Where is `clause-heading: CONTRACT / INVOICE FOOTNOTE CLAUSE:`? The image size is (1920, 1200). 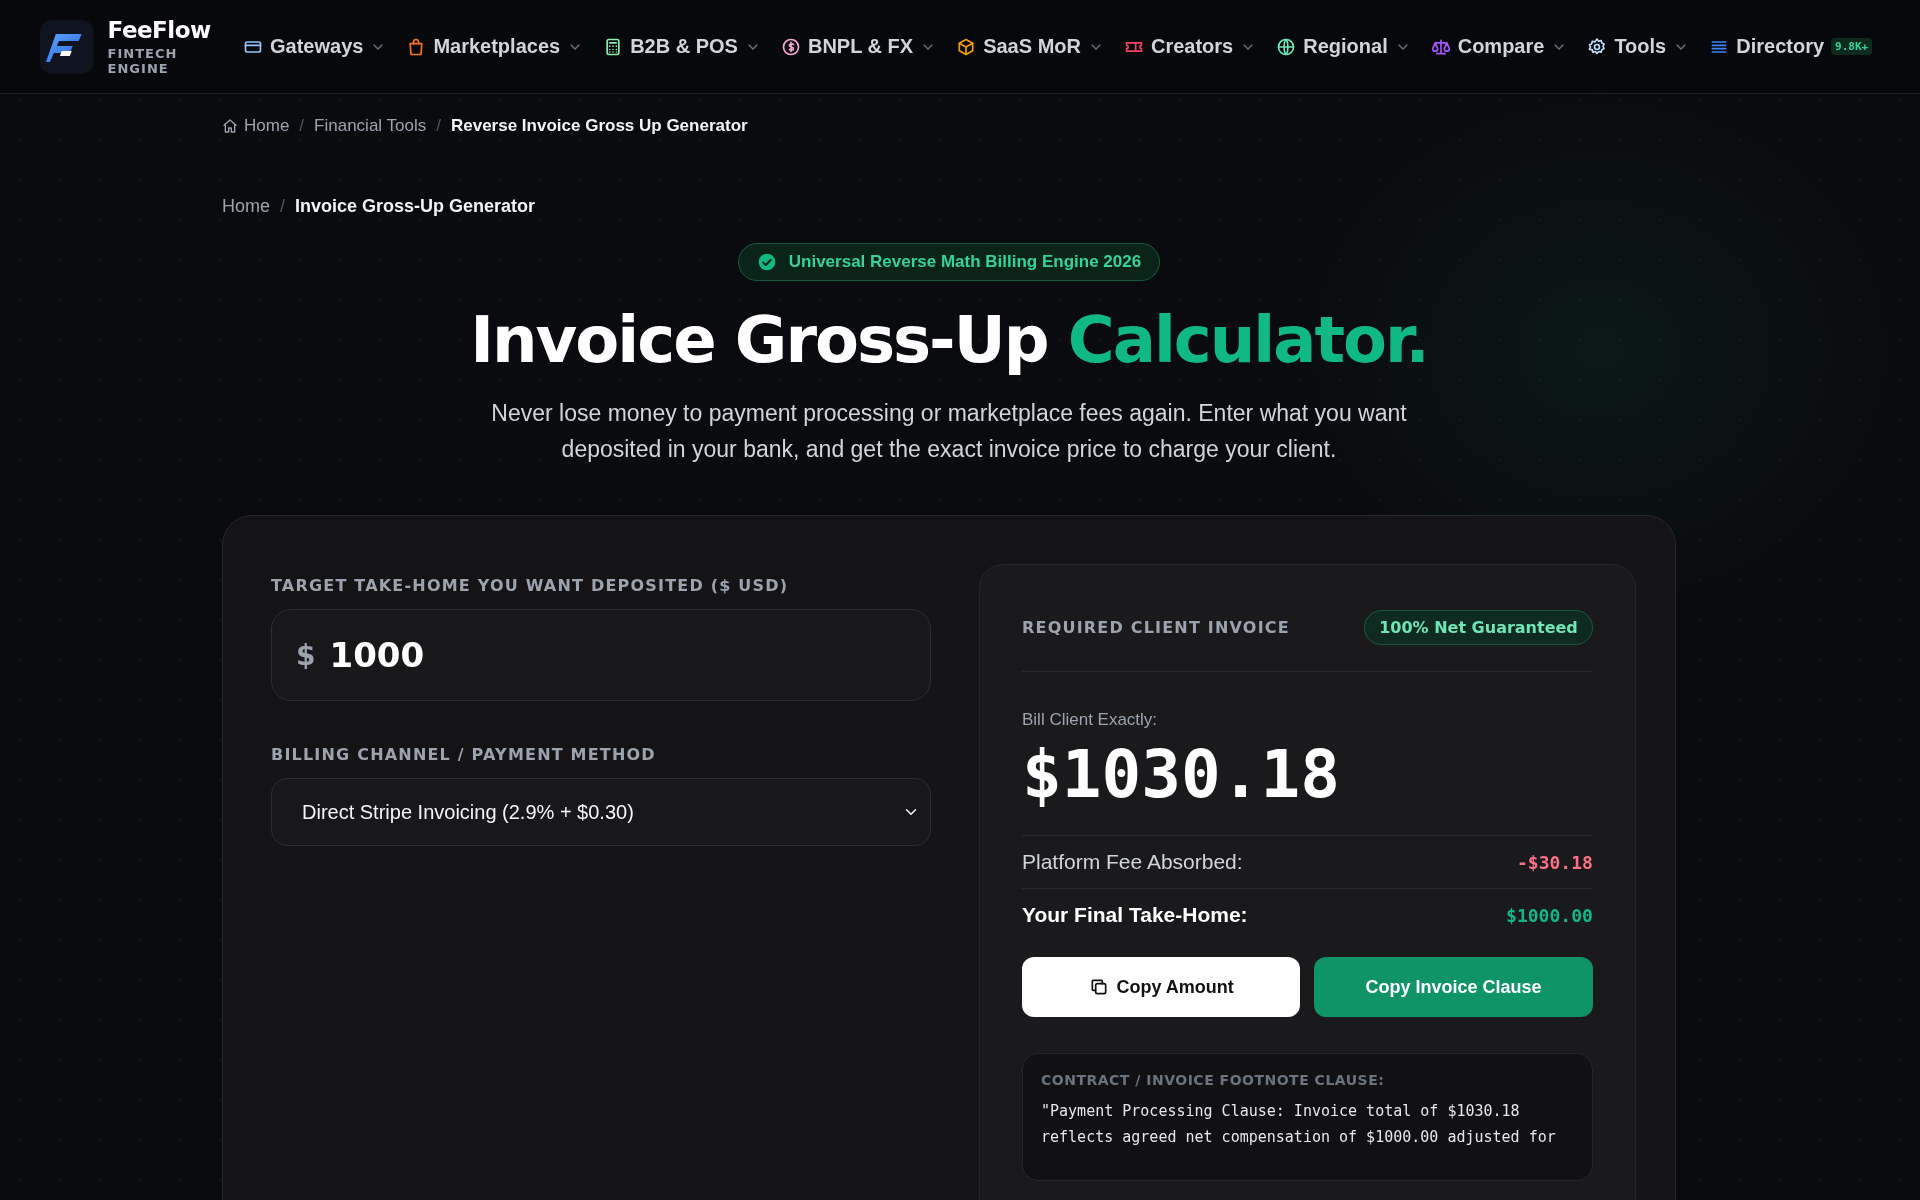 clause-heading: CONTRACT / INVOICE FOOTNOTE CLAUSE: is located at coordinates (1213, 1080).